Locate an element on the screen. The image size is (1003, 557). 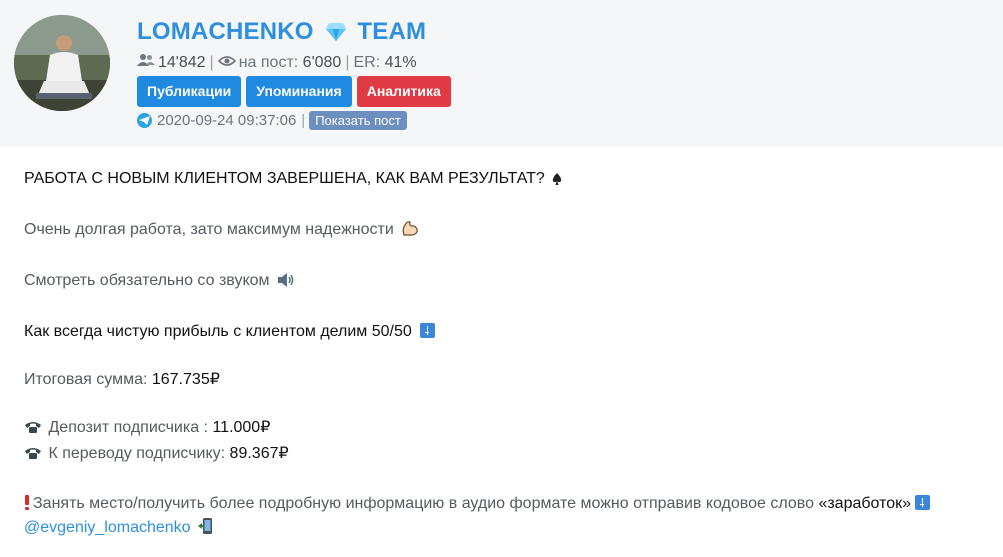
spade-icon is located at coordinates (557, 182).